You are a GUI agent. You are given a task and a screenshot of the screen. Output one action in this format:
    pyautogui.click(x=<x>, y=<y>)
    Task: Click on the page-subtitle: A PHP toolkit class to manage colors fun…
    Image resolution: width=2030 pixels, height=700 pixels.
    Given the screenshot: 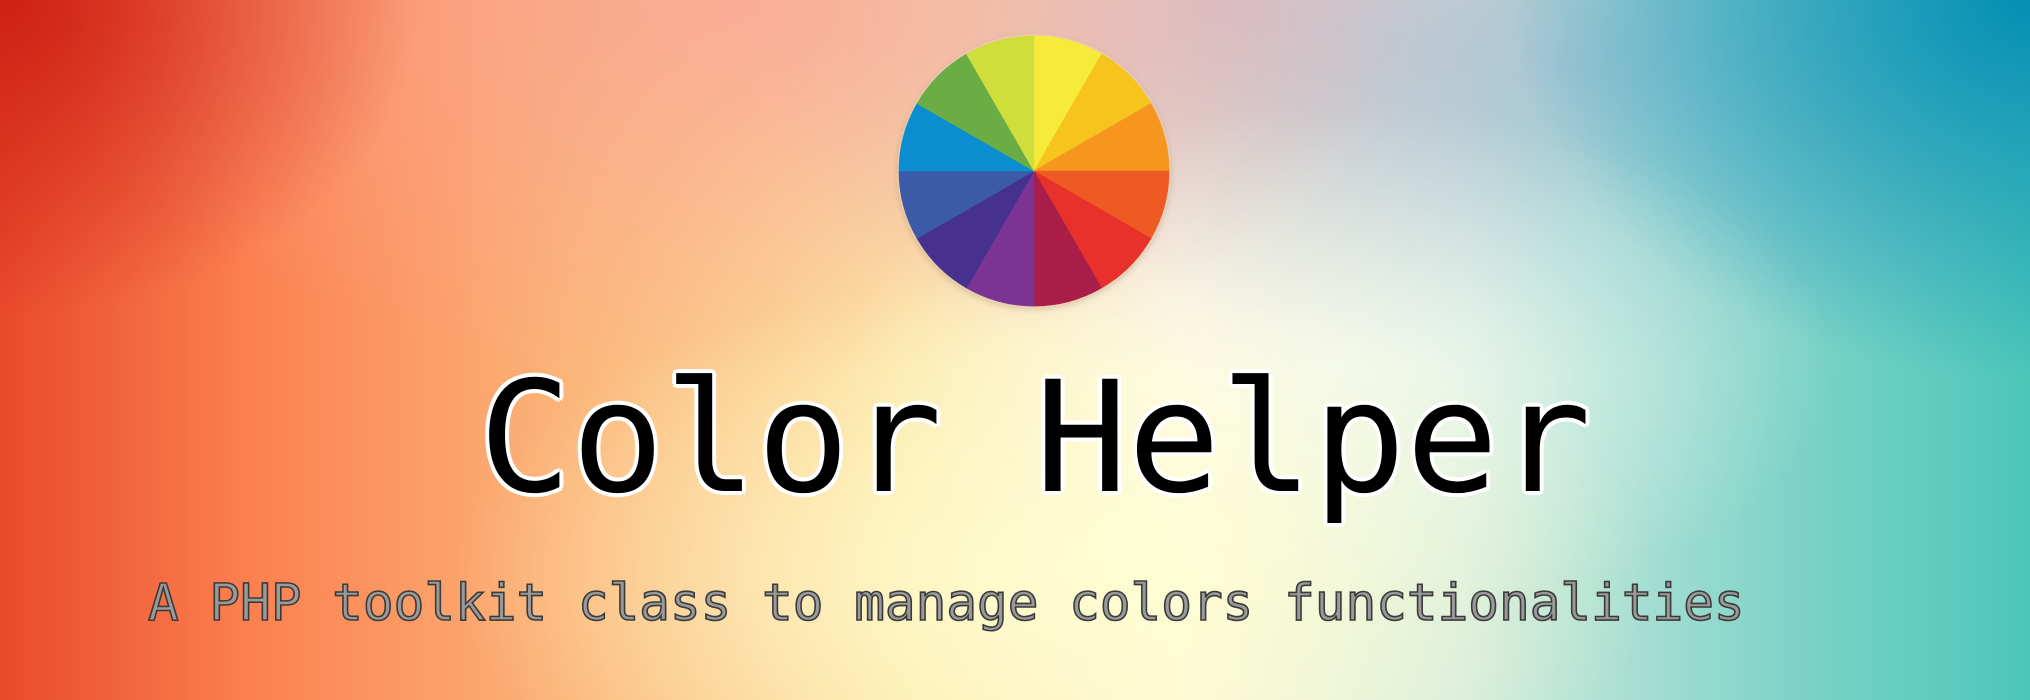 What is the action you would take?
    pyautogui.click(x=946, y=603)
    